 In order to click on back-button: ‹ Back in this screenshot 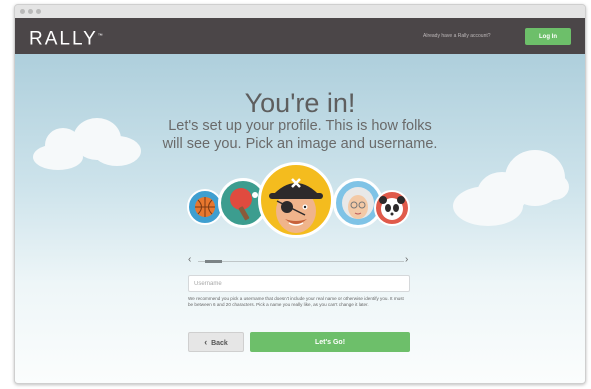, I will do `click(216, 342)`.